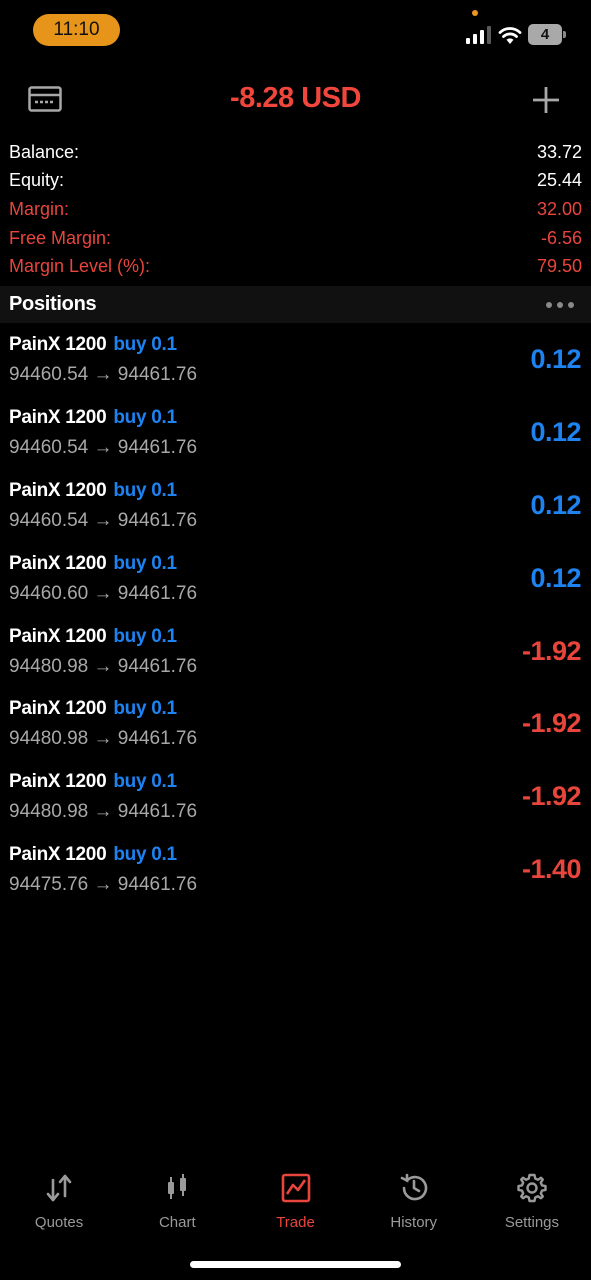  Describe the element at coordinates (295, 152) in the screenshot. I see `balance-row: Balance: 33.72` at that location.